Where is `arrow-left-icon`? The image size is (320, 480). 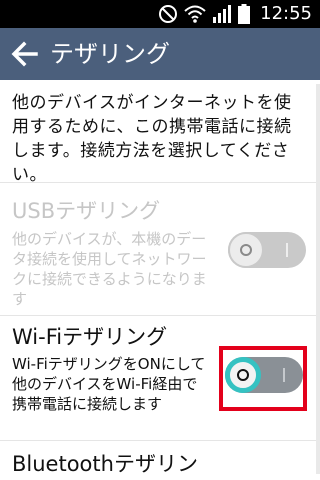
arrow-left-icon is located at coordinates (24, 54).